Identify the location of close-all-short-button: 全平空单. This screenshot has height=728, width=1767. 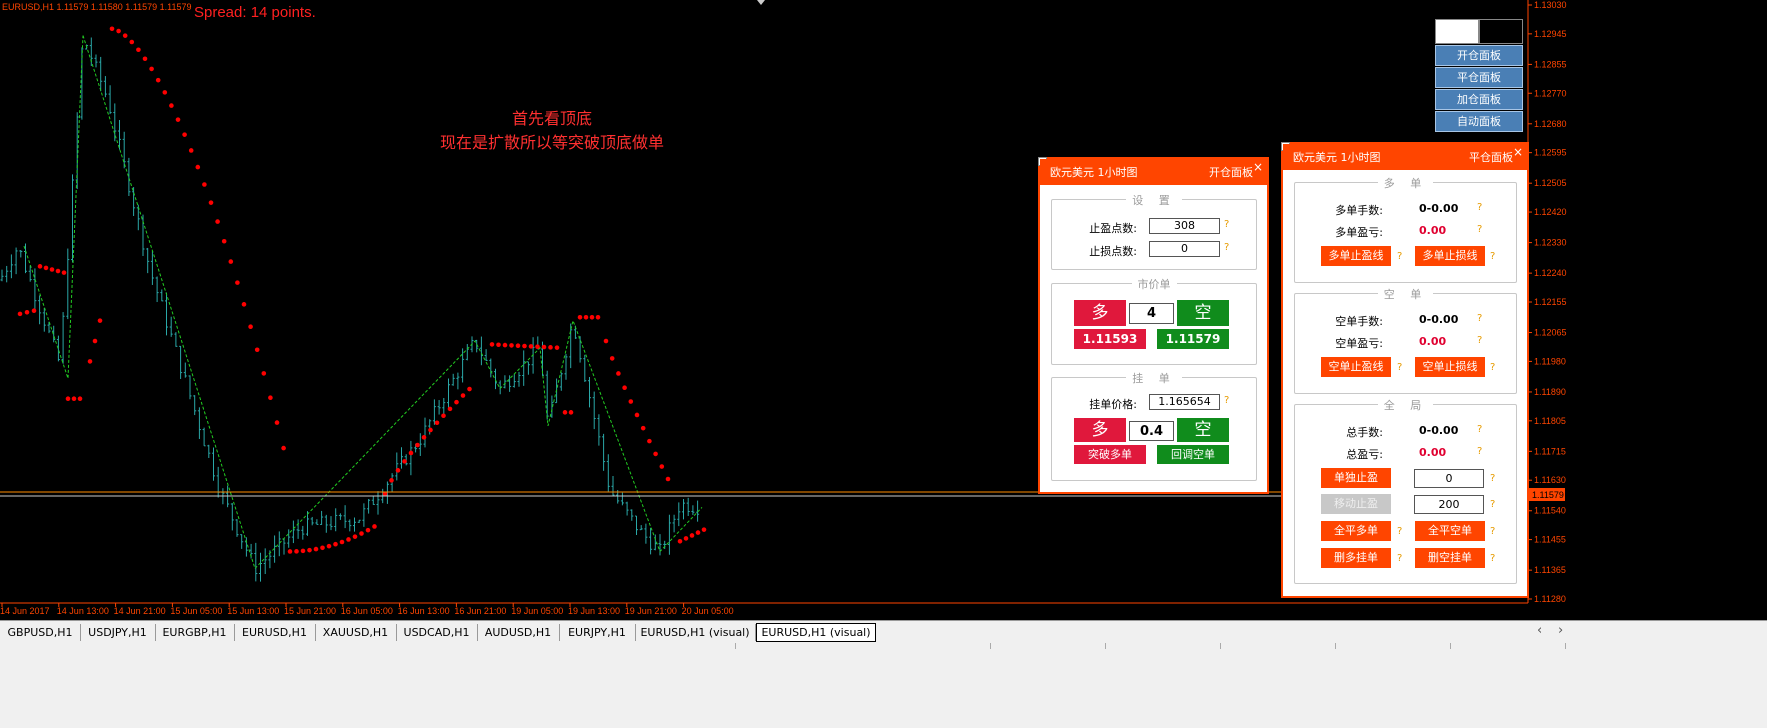
(1450, 531).